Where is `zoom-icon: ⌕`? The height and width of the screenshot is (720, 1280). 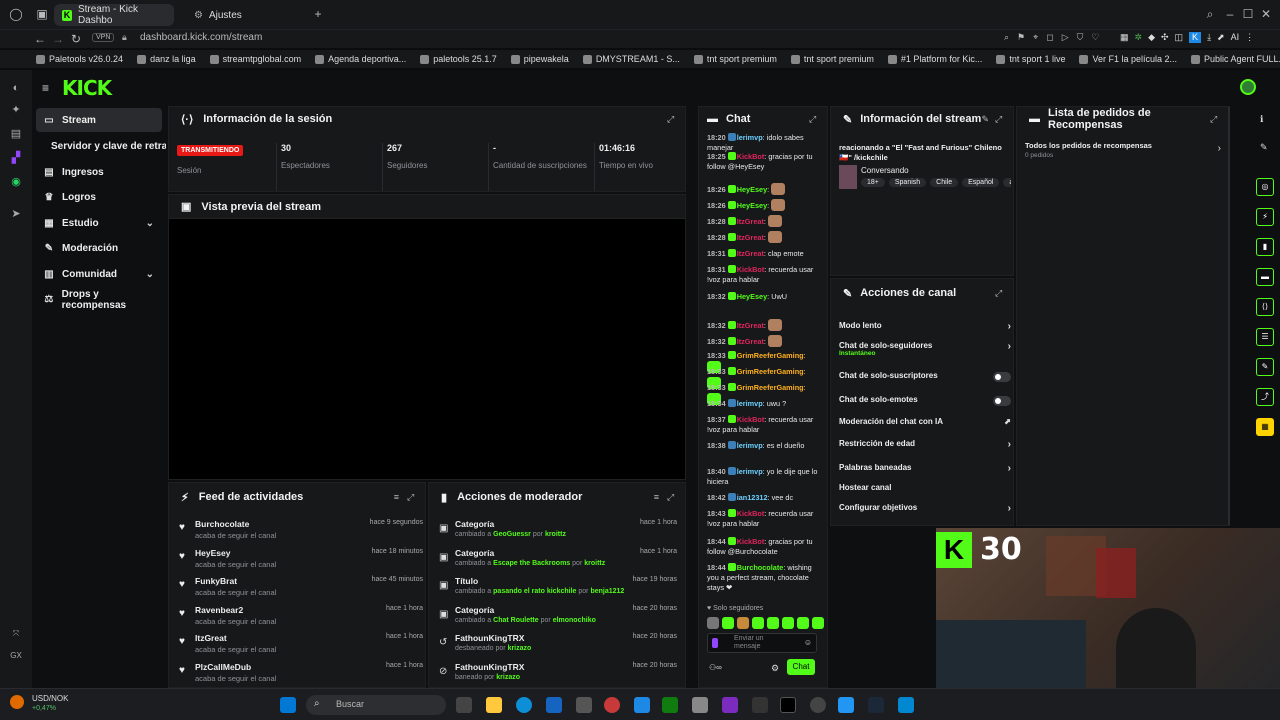 zoom-icon: ⌕ is located at coordinates (1006, 37).